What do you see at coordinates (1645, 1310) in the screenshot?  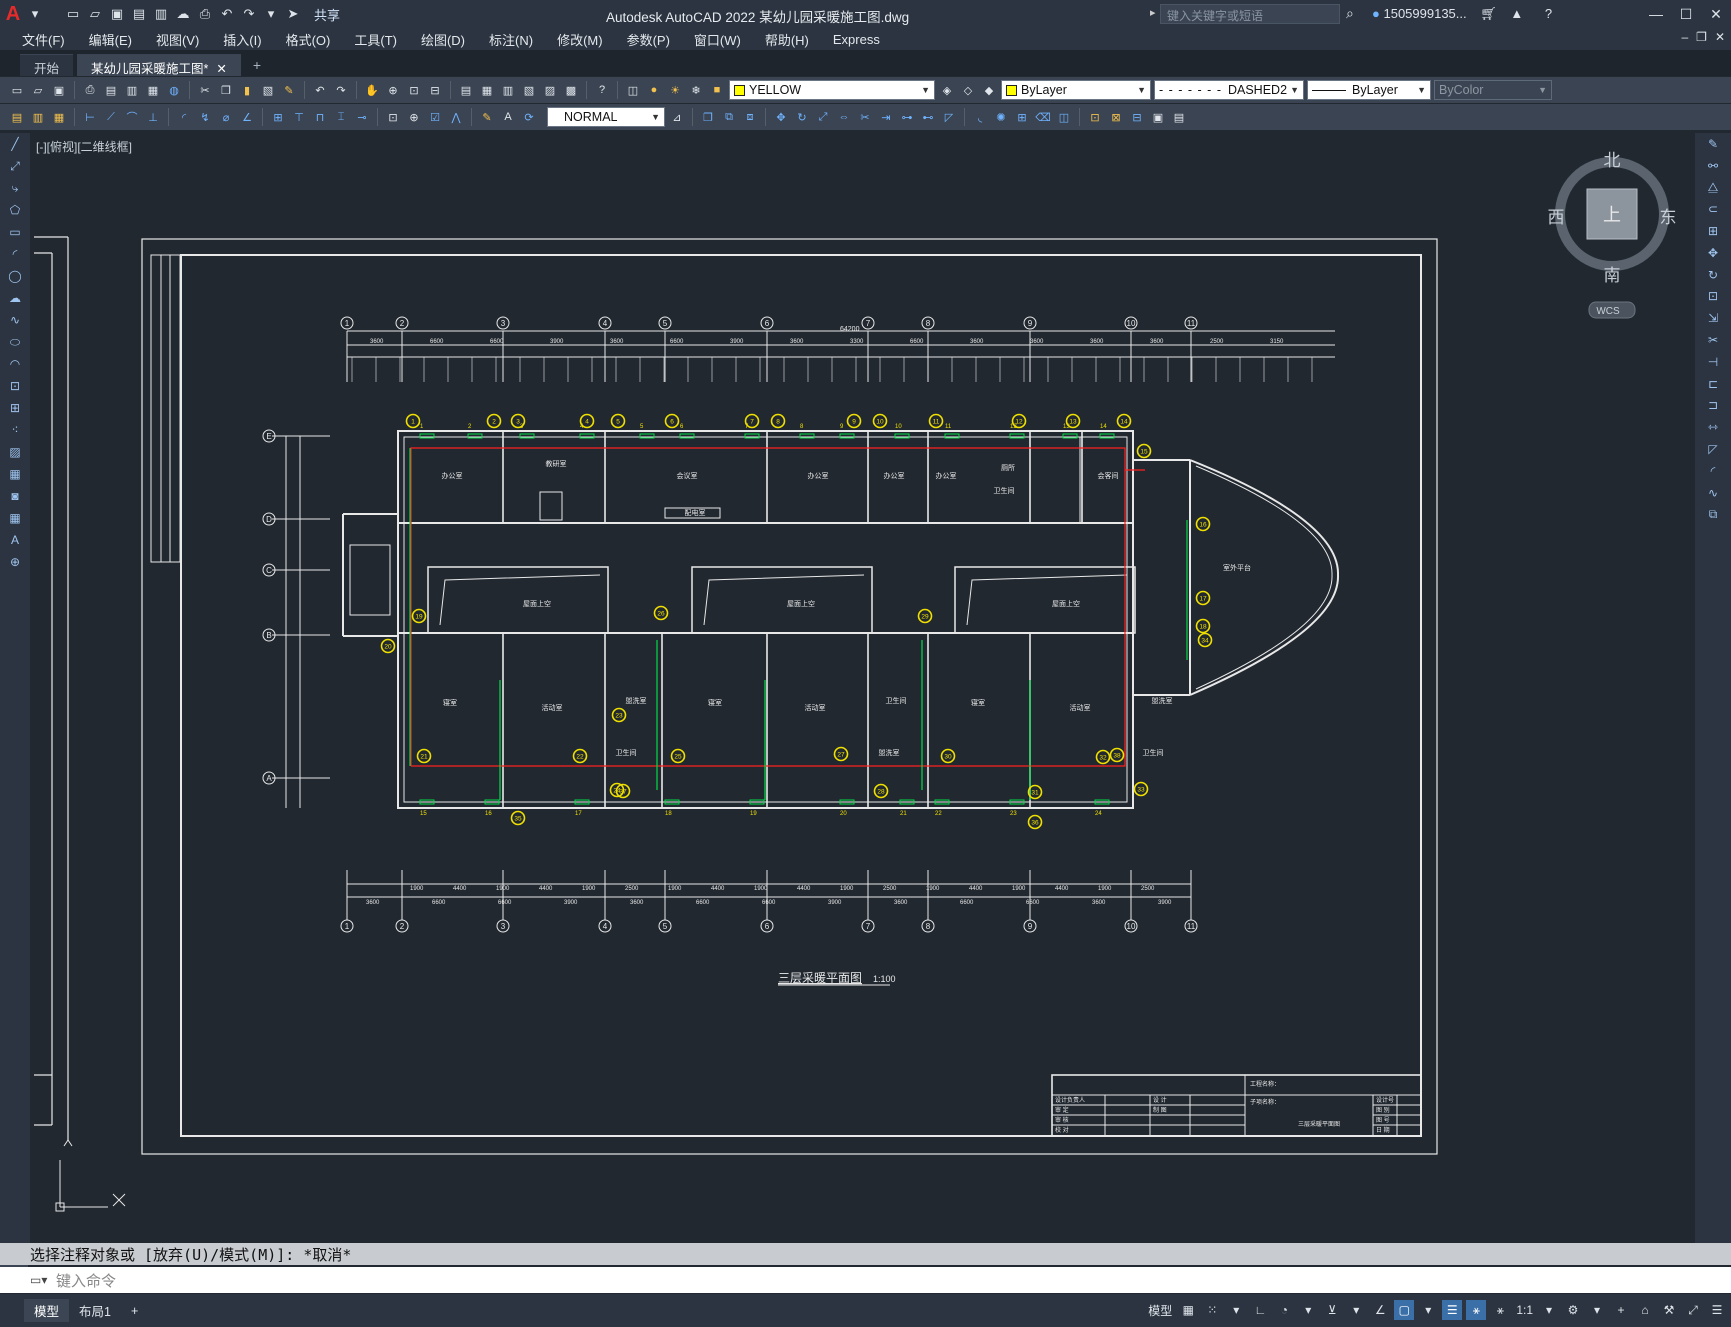 I see `isolate-icon: ⌂` at bounding box center [1645, 1310].